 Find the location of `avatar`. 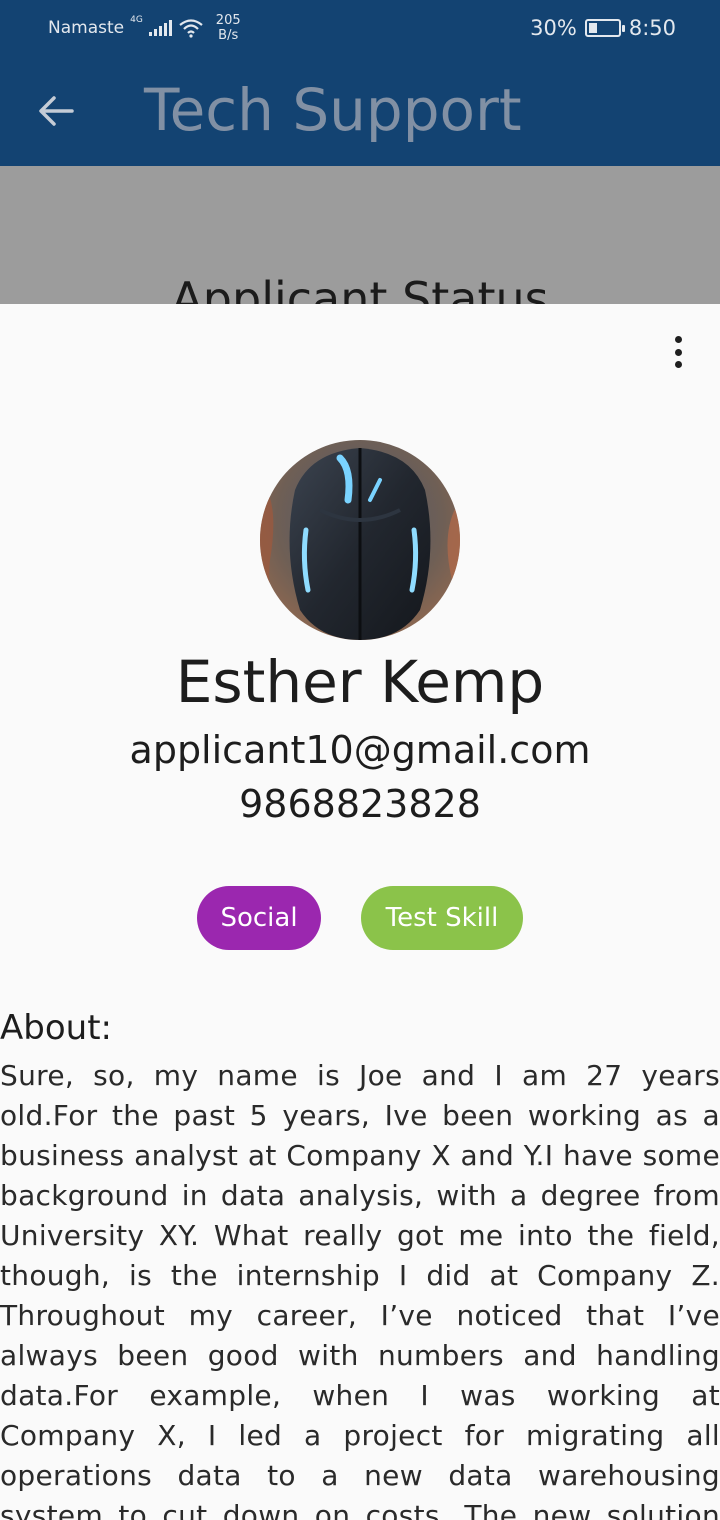

avatar is located at coordinates (360, 540).